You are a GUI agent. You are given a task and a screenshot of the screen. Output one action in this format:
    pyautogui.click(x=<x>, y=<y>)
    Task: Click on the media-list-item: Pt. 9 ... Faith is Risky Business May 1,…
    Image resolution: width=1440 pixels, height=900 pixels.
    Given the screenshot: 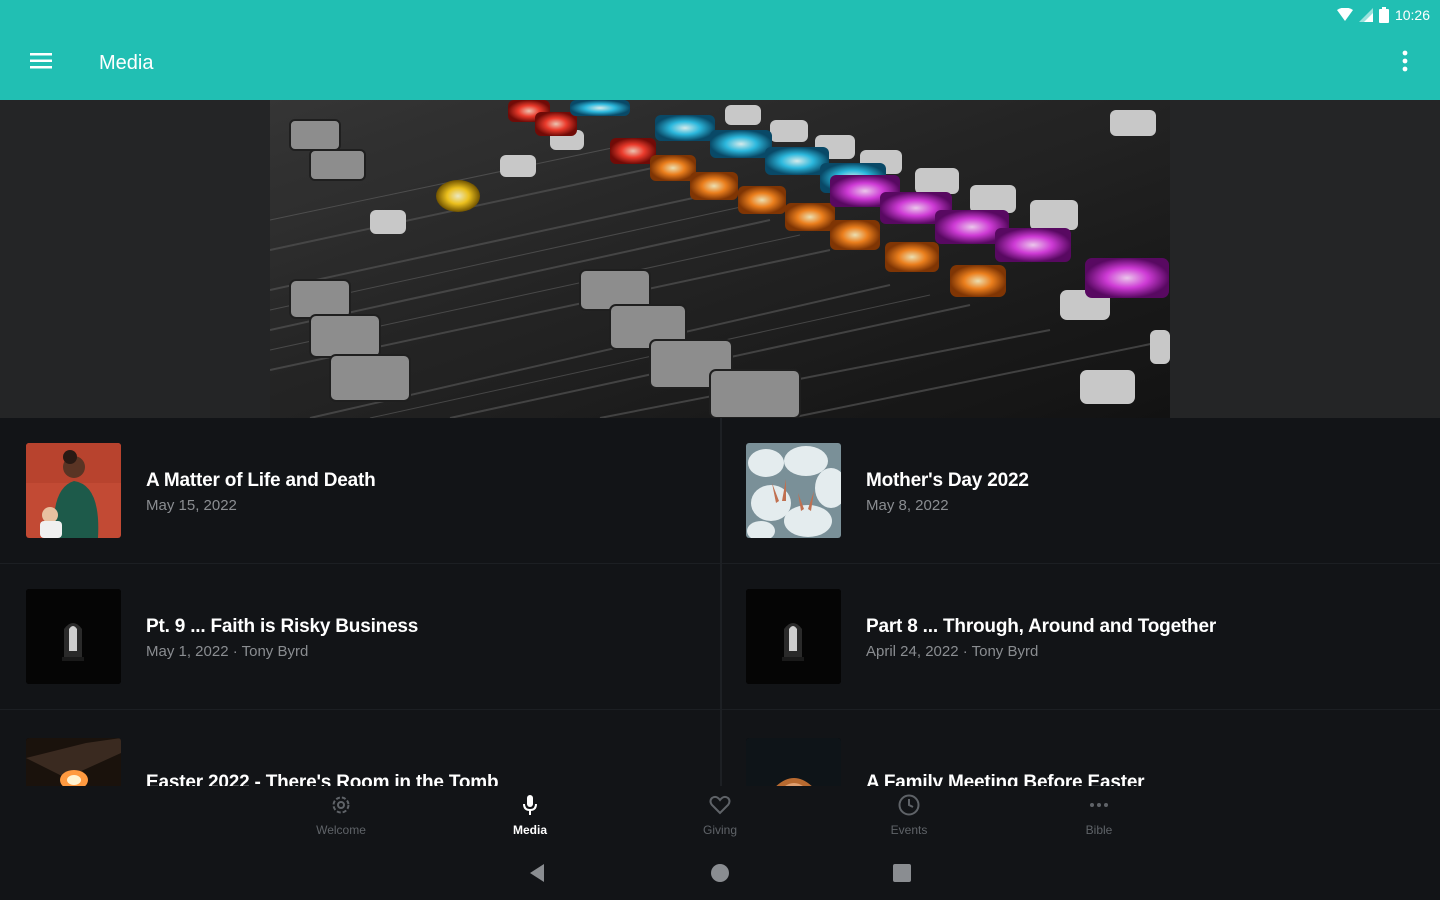 What is the action you would take?
    pyautogui.click(x=360, y=637)
    